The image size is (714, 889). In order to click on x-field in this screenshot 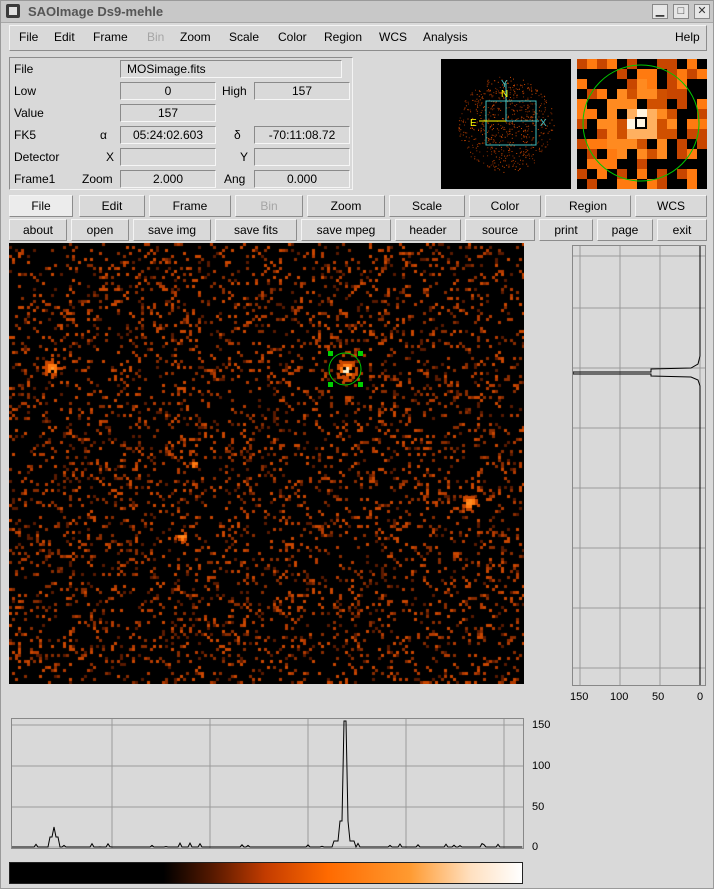, I will do `click(168, 157)`.